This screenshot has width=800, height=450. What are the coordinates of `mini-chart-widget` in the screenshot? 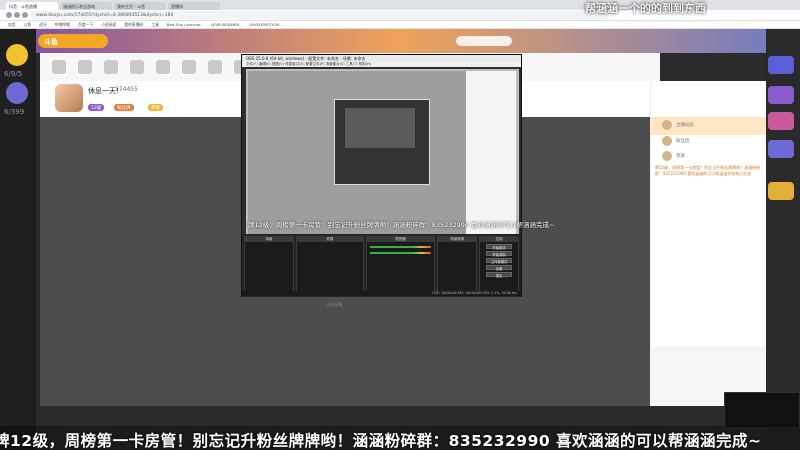 It's located at (762, 410).